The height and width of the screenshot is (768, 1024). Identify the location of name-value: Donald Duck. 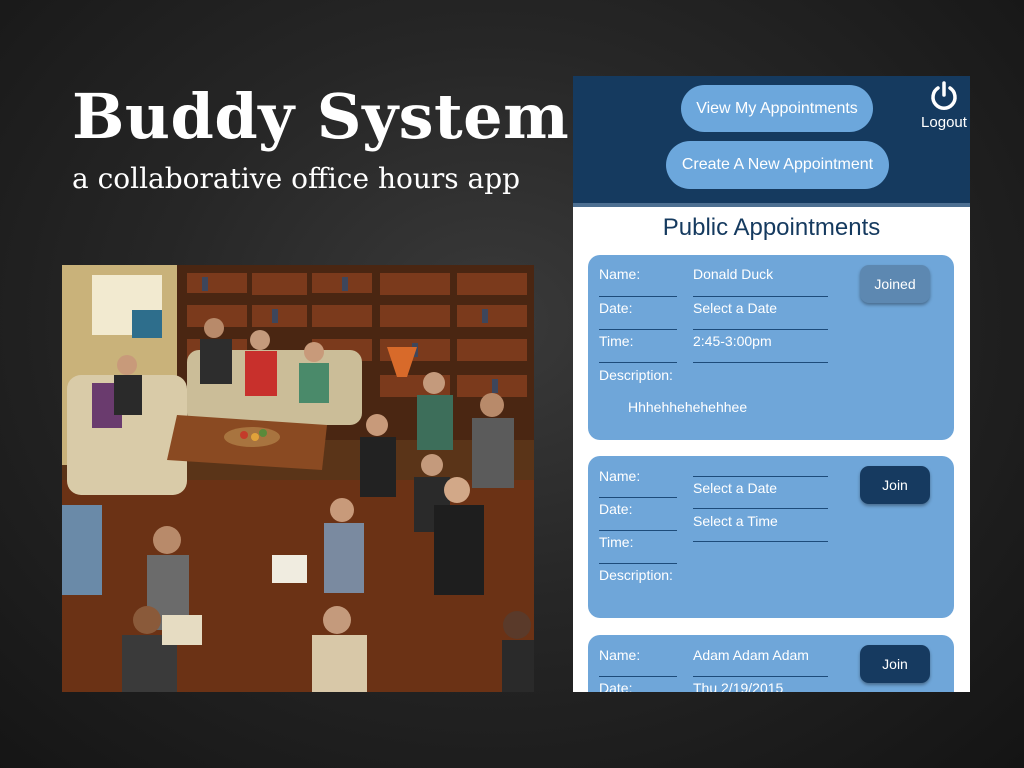
(733, 274).